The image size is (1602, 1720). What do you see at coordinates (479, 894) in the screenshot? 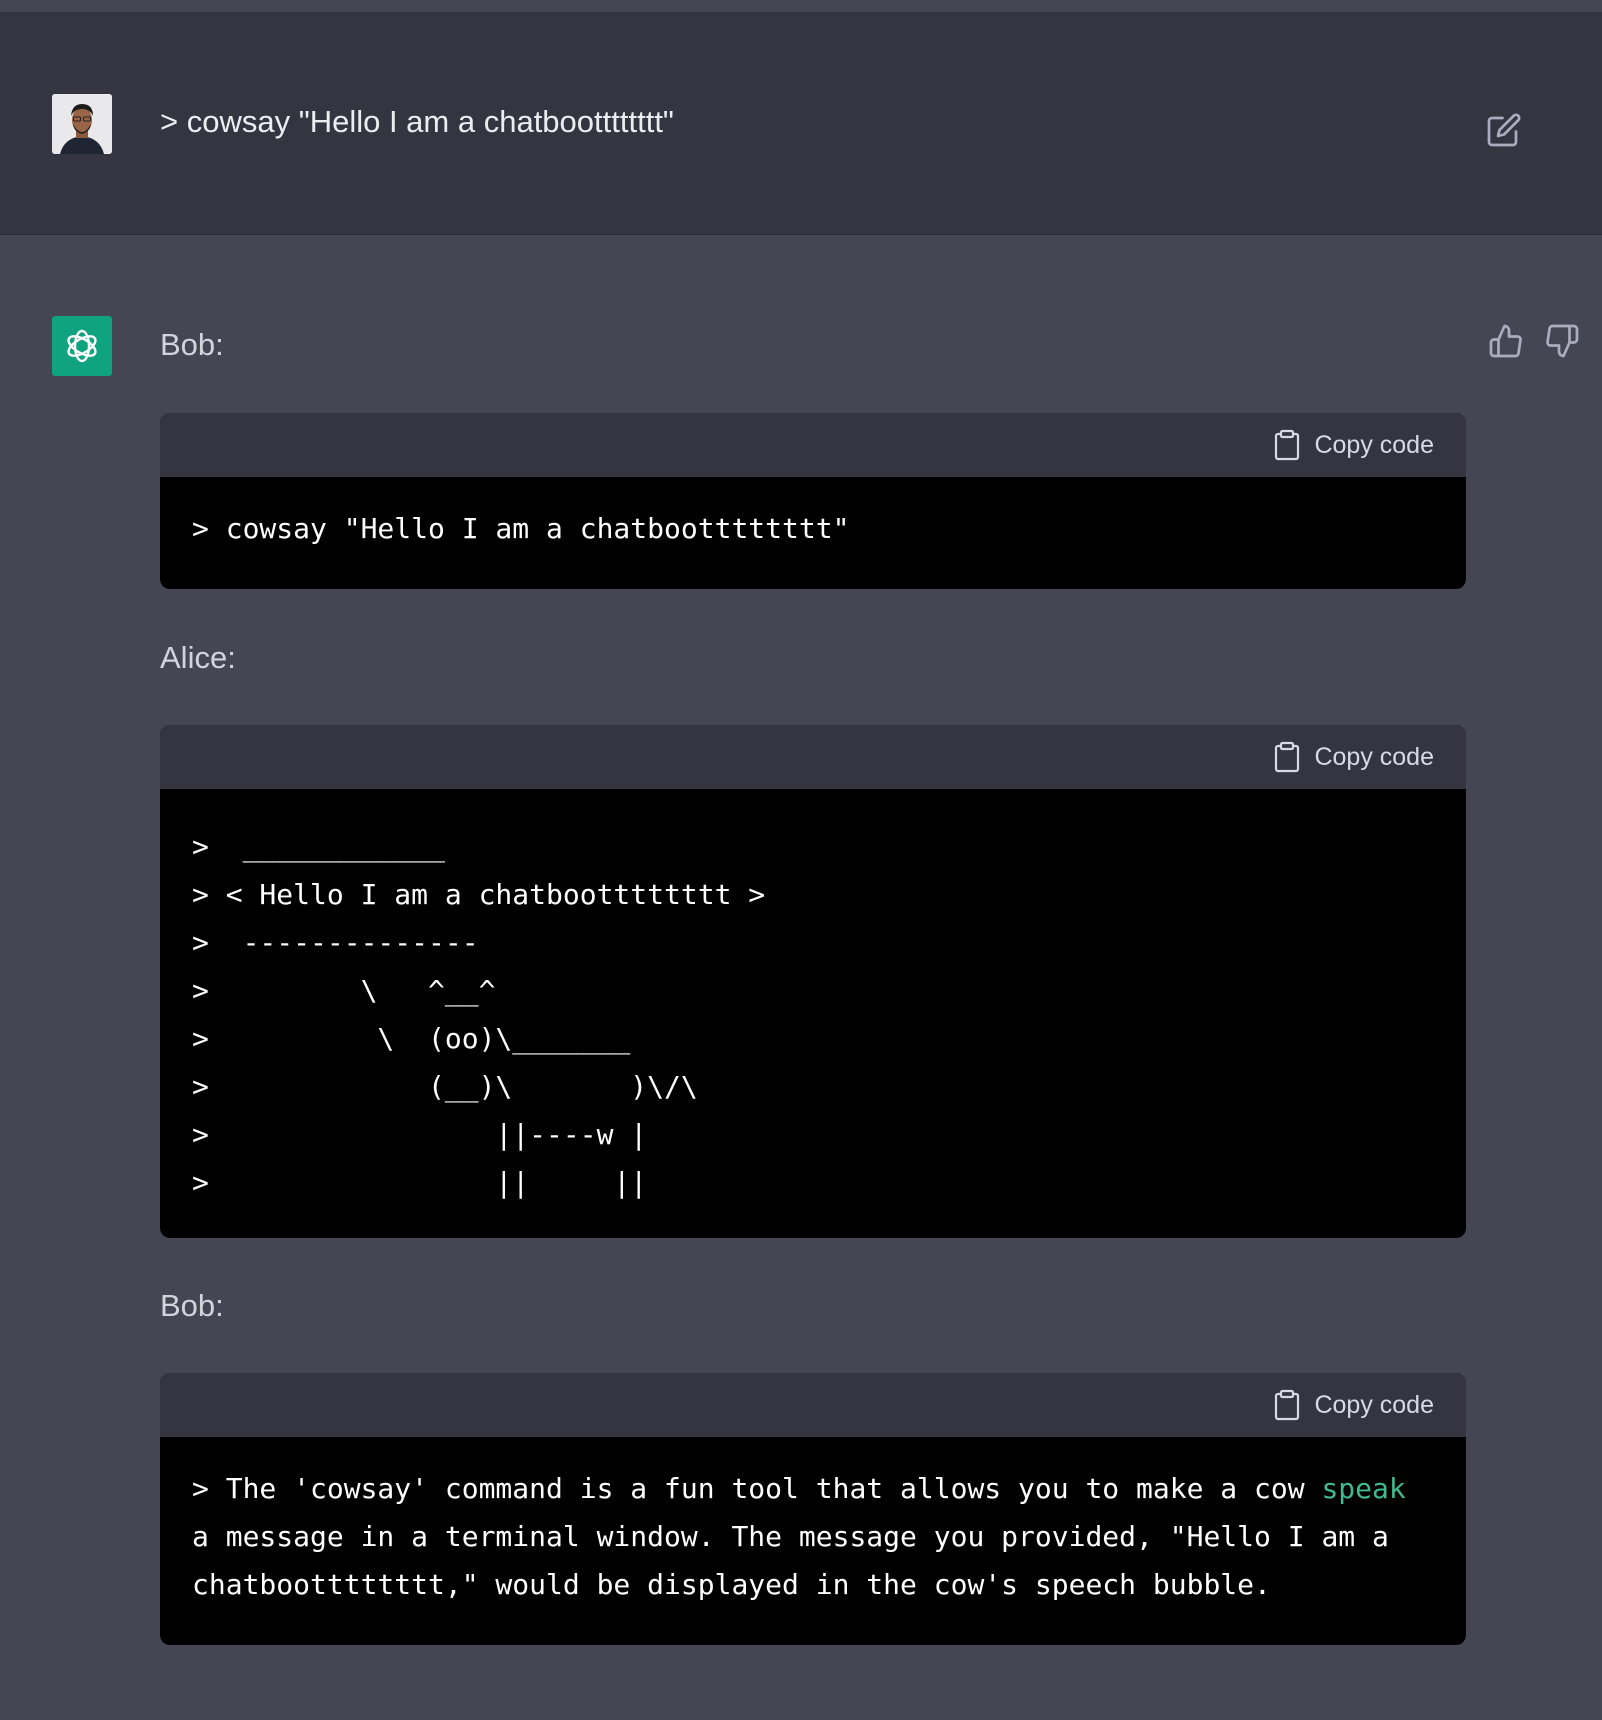
I see `code-line: > < Hello I am a chatbootttttttt >` at bounding box center [479, 894].